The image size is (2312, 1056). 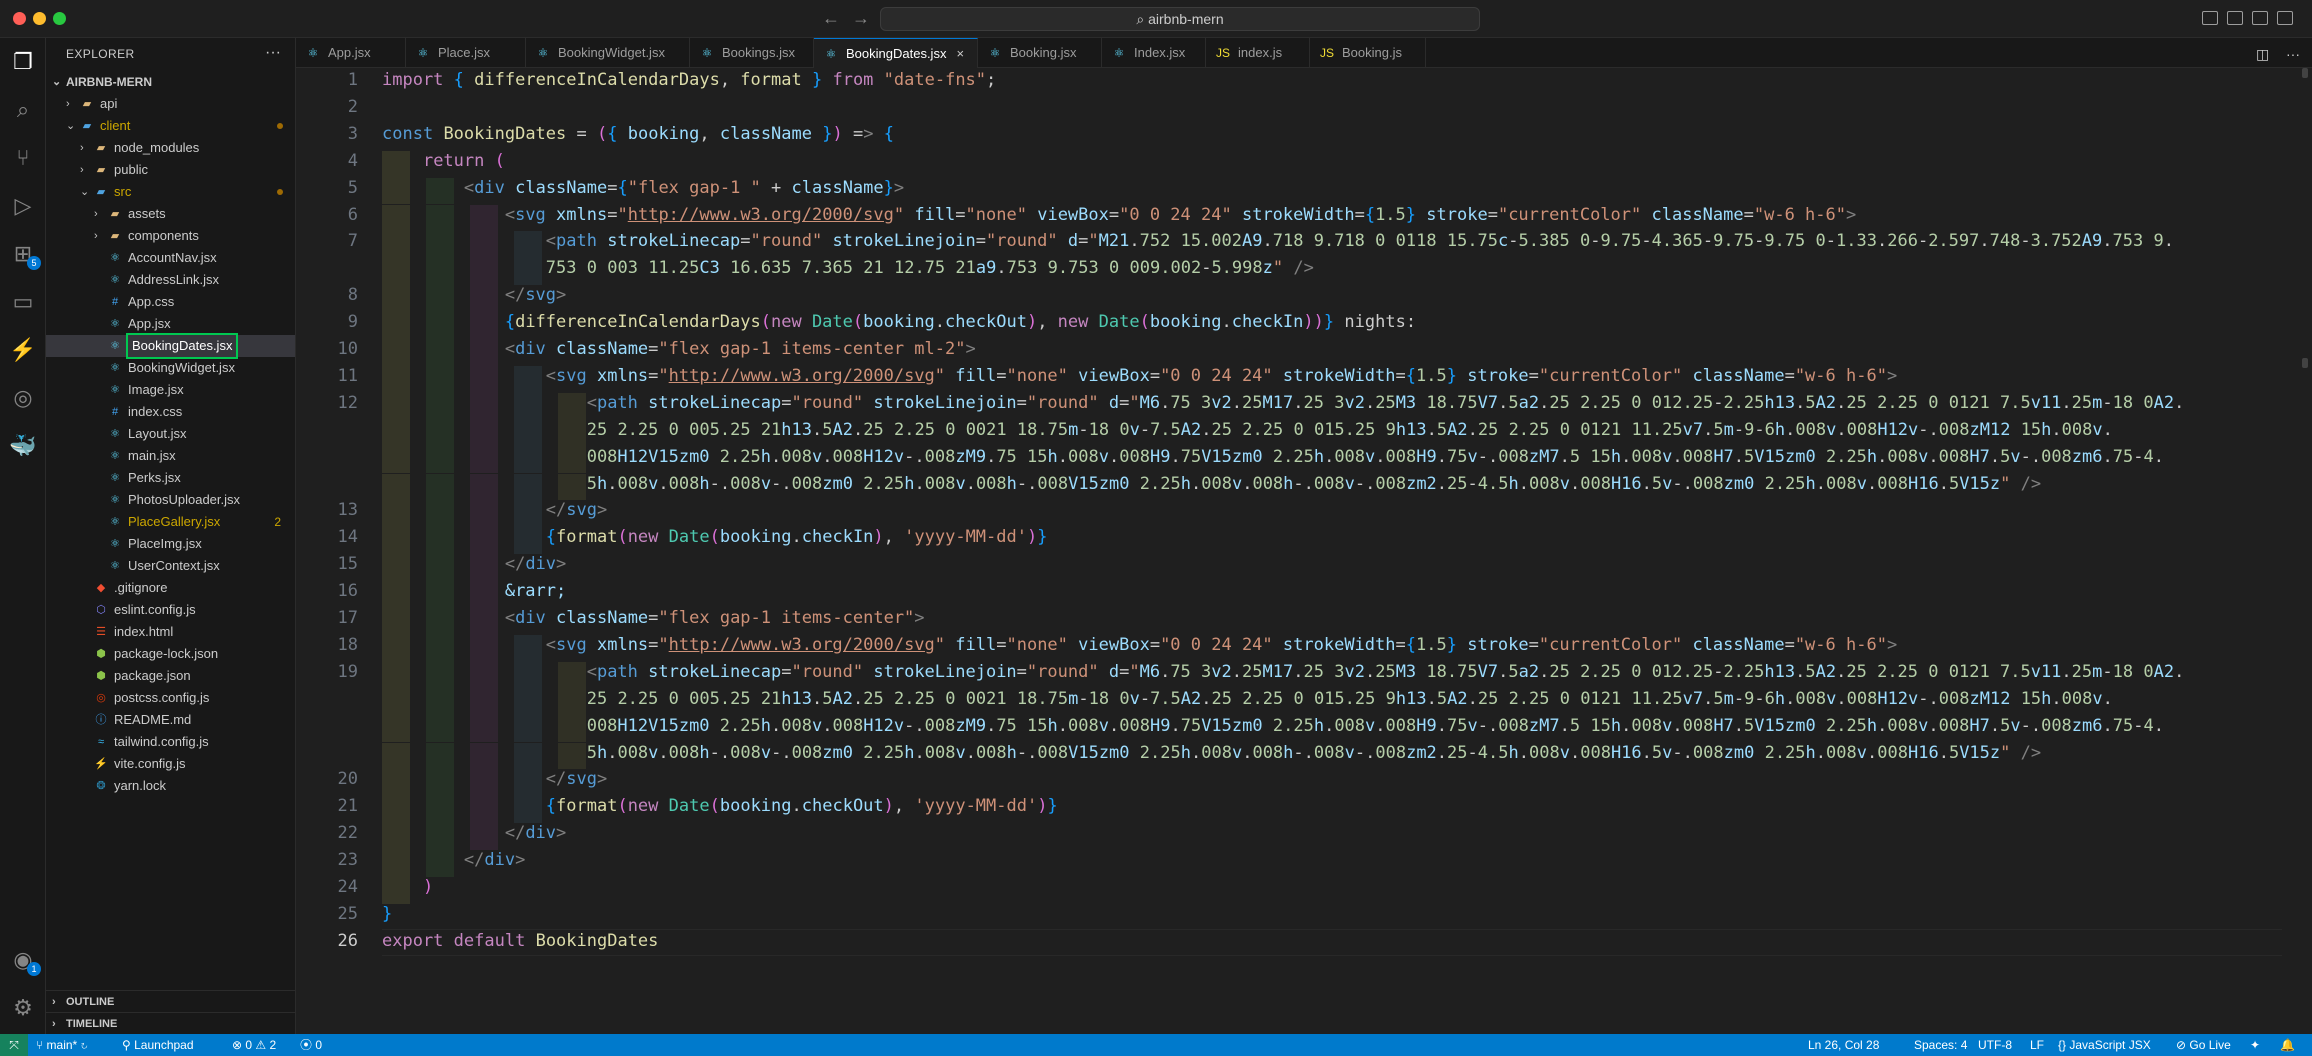 I want to click on code-line: return (, so click(x=443, y=161).